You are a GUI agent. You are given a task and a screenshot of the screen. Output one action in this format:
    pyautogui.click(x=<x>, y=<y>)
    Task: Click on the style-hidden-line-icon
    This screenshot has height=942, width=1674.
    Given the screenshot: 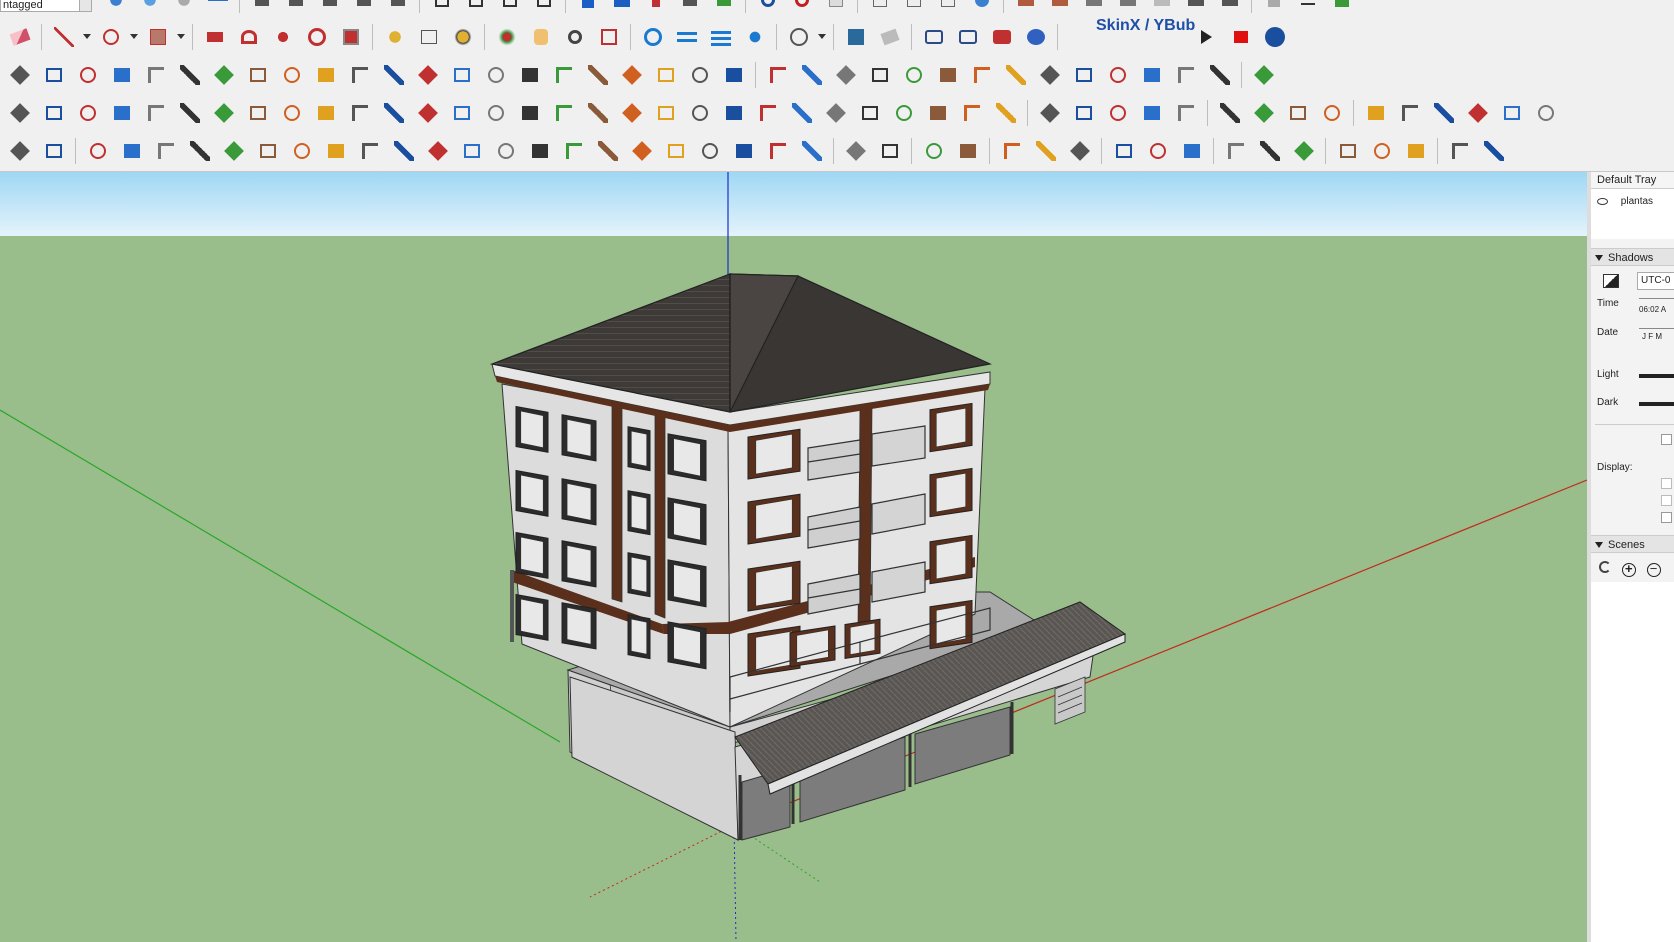 What is the action you would take?
    pyautogui.click(x=509, y=7)
    